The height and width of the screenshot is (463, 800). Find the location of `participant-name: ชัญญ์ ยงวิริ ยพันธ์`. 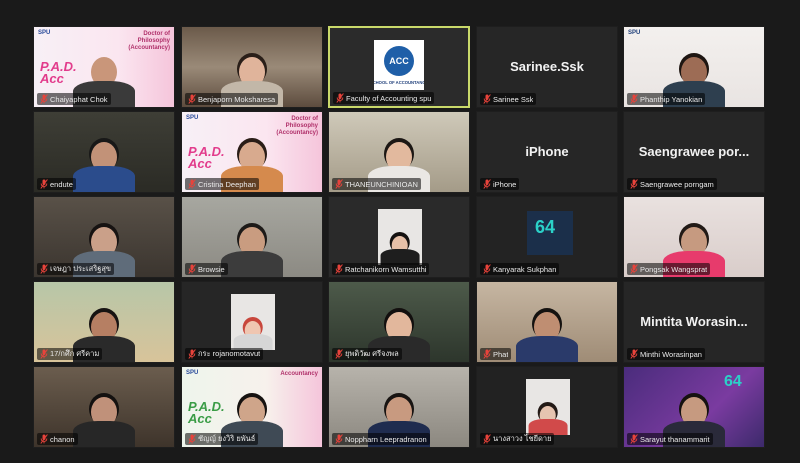

participant-name: ชัญญ์ ยงวิริ ยพันธ์ is located at coordinates (227, 438).